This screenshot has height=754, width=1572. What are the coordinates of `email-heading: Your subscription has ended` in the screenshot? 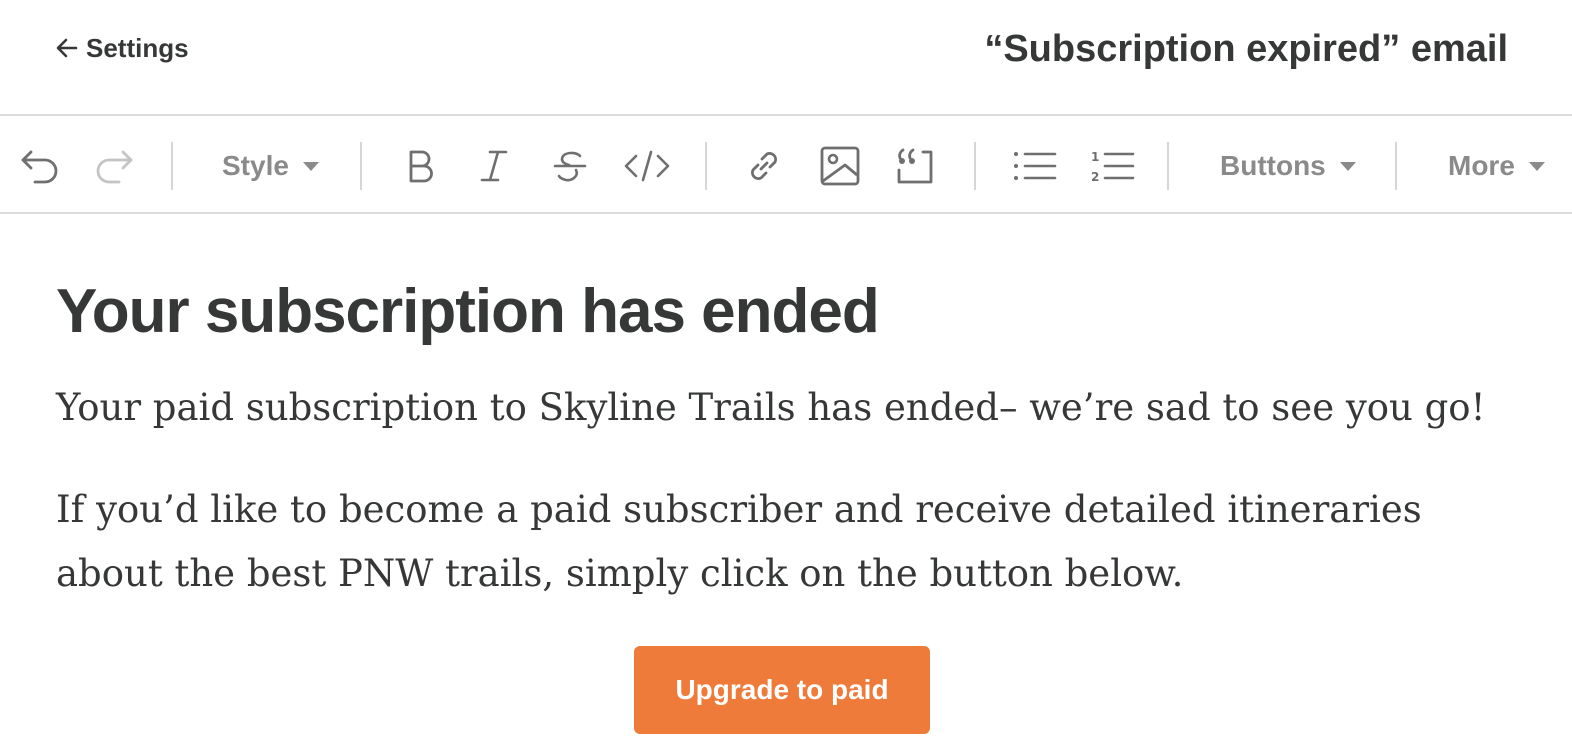 It's located at (468, 311).